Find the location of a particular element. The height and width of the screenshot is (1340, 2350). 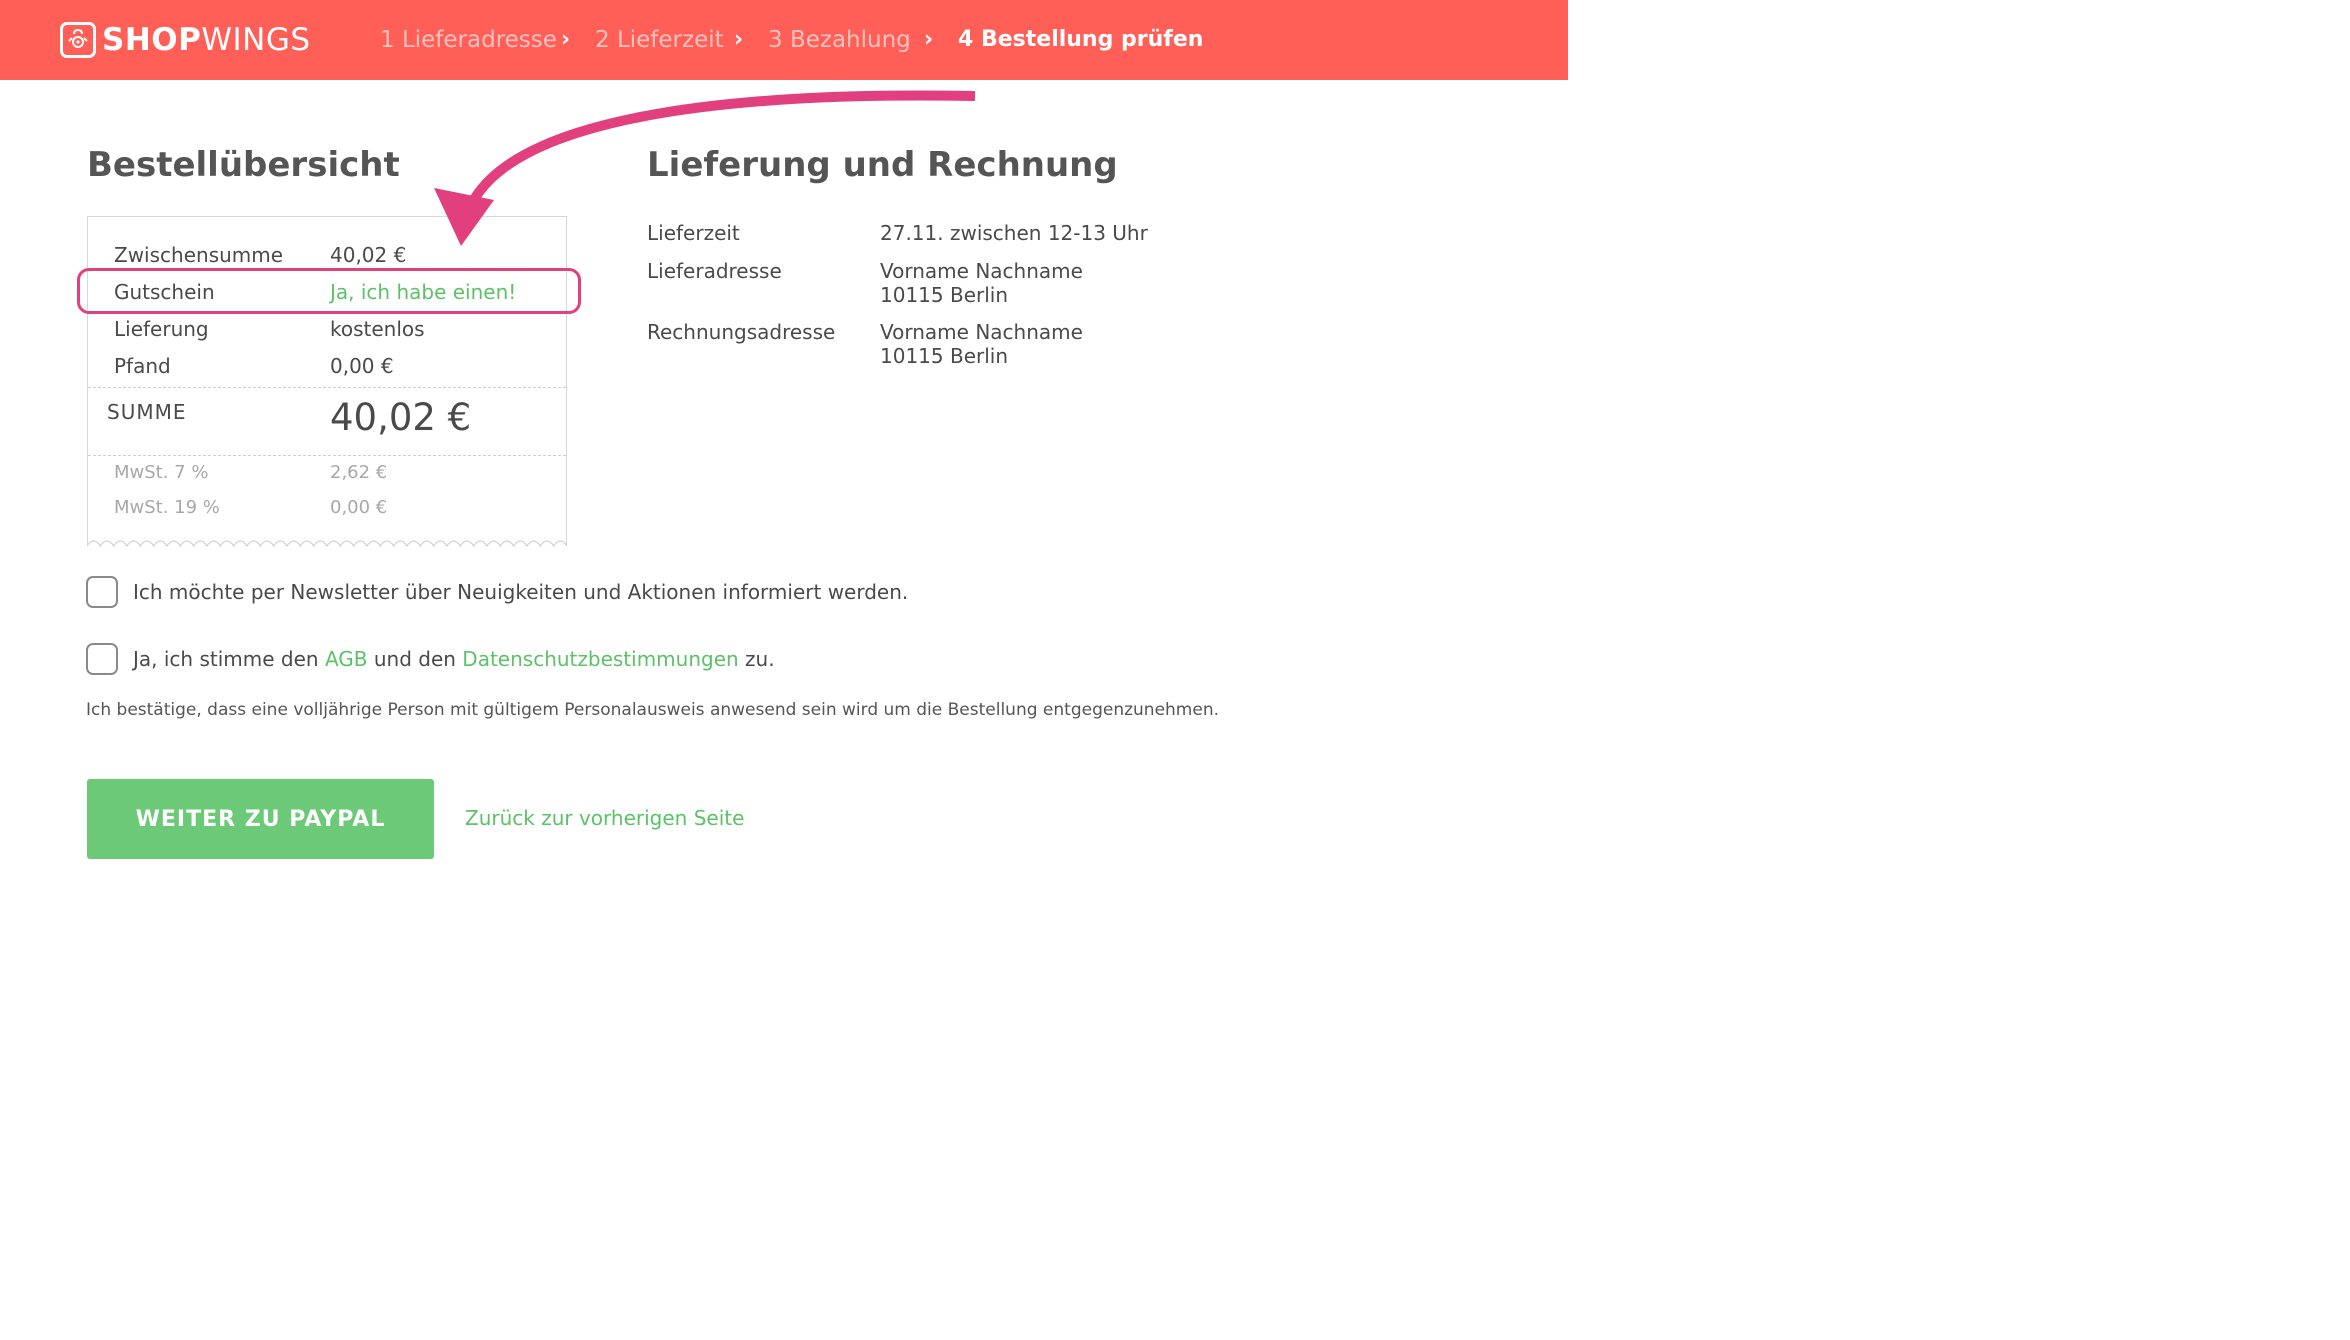

vat-7-value: 2,62 € is located at coordinates (359, 472).